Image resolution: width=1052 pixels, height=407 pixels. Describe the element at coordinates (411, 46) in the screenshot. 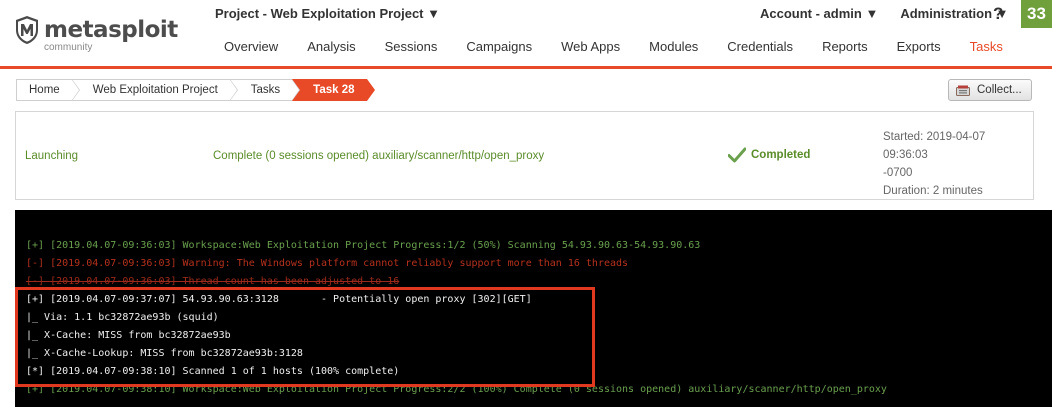

I see `tab-sessions: Sessions` at that location.